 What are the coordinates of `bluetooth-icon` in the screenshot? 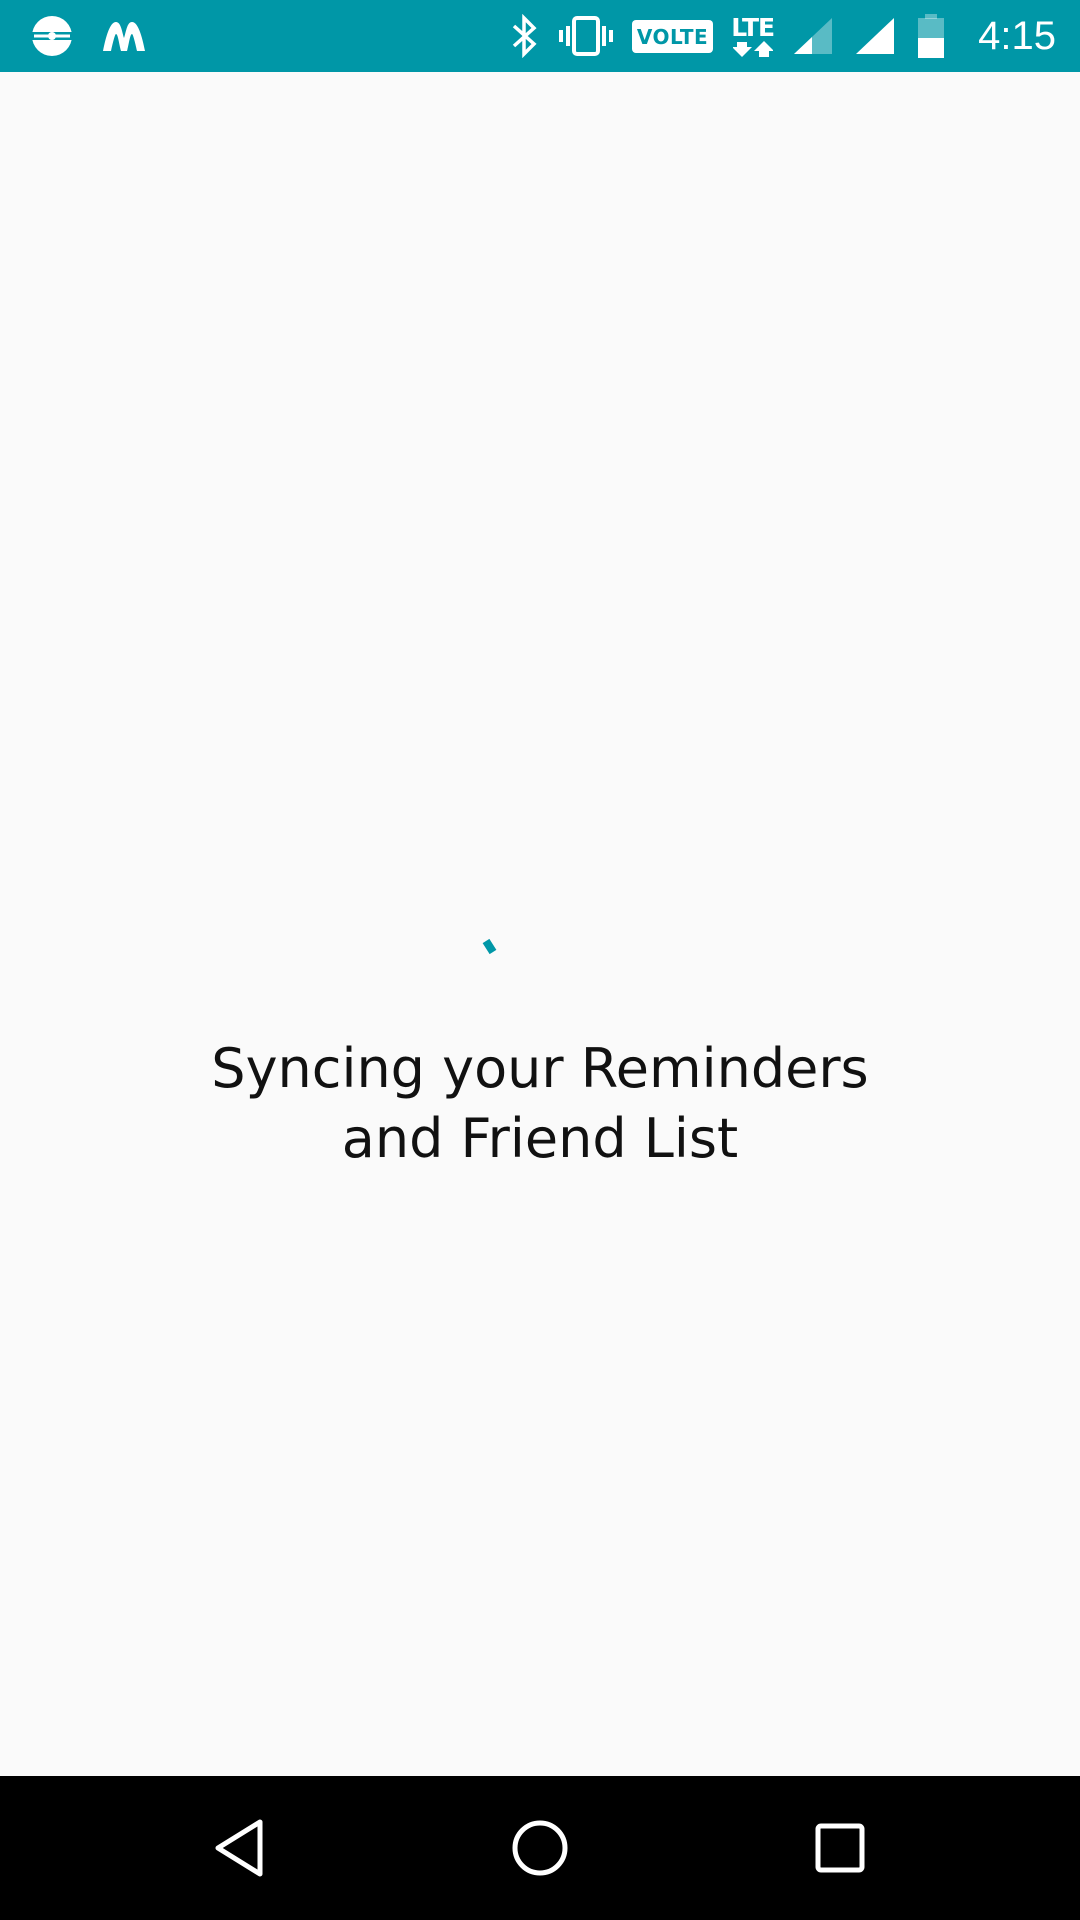 It's located at (525, 36).